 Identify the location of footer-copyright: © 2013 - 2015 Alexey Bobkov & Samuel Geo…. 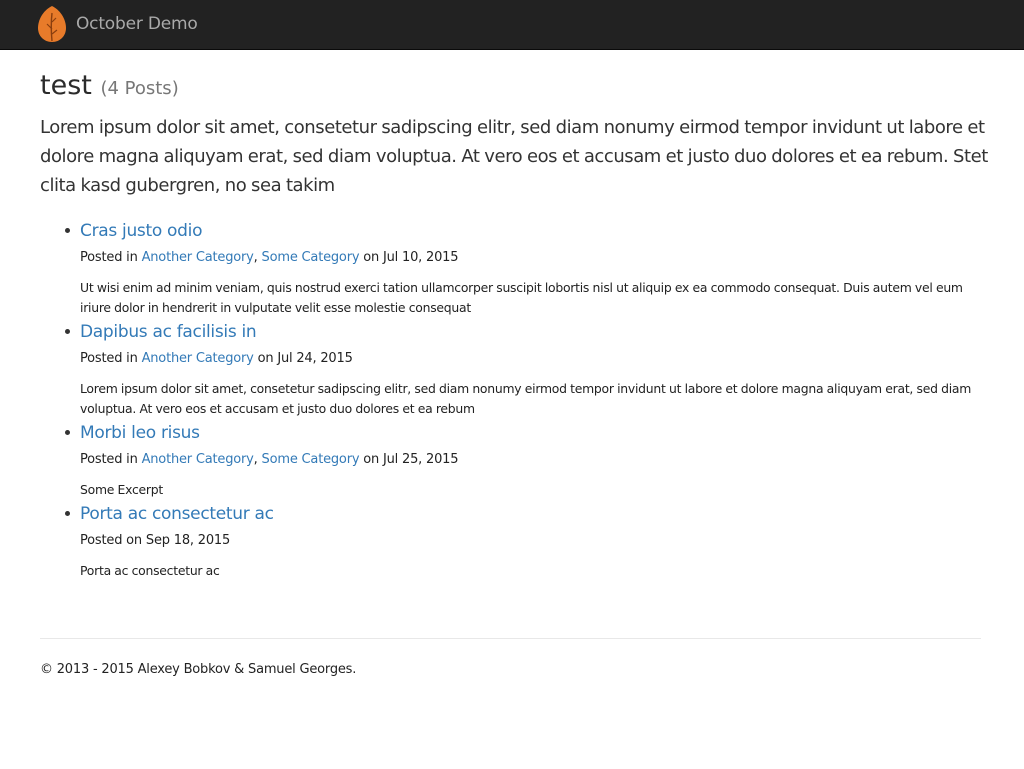
(198, 669).